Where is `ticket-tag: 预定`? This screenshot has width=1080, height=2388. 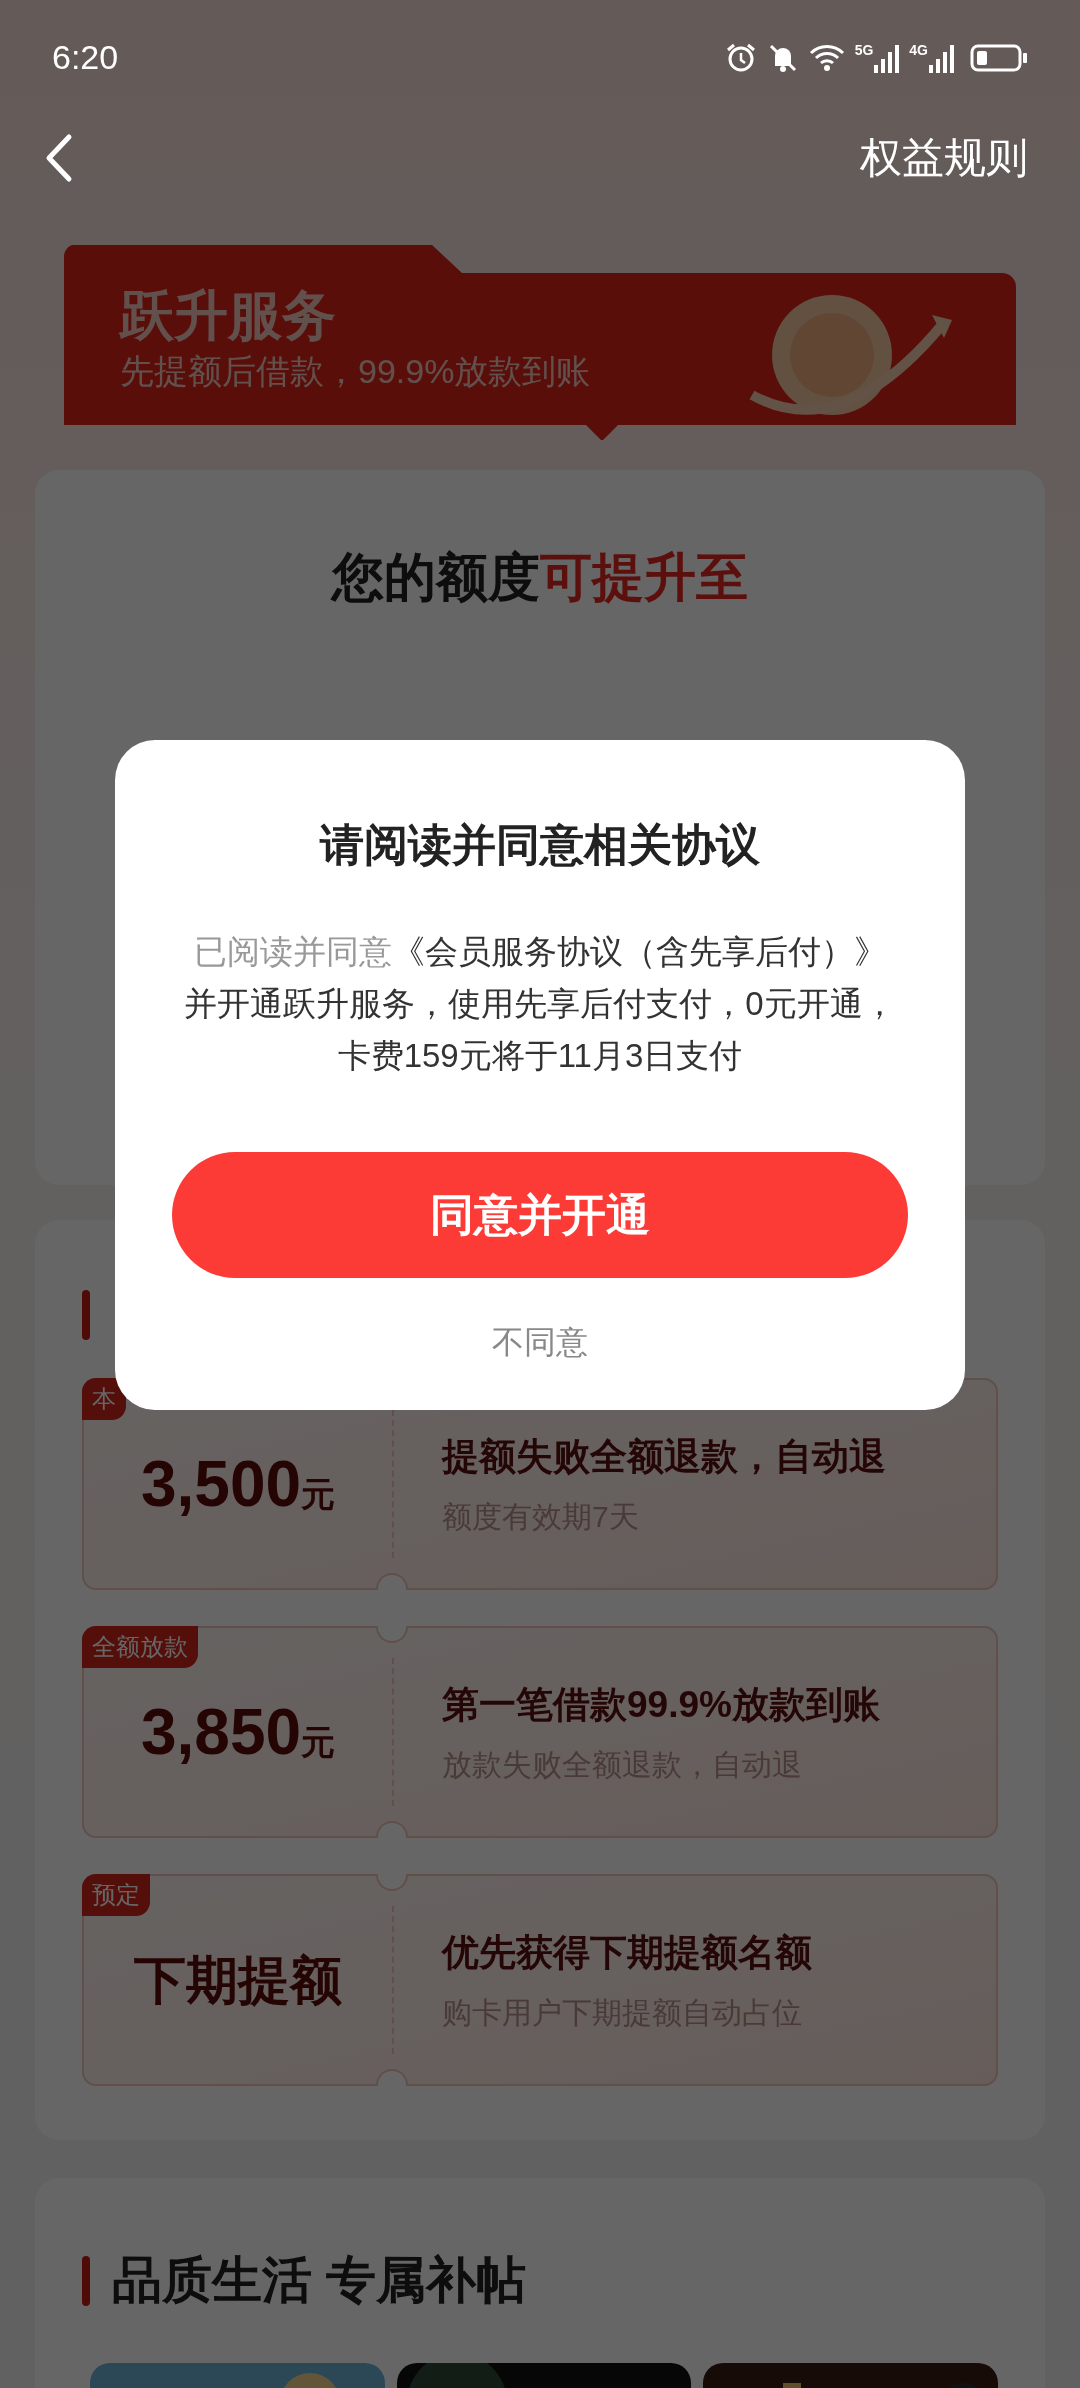 ticket-tag: 预定 is located at coordinates (116, 1895).